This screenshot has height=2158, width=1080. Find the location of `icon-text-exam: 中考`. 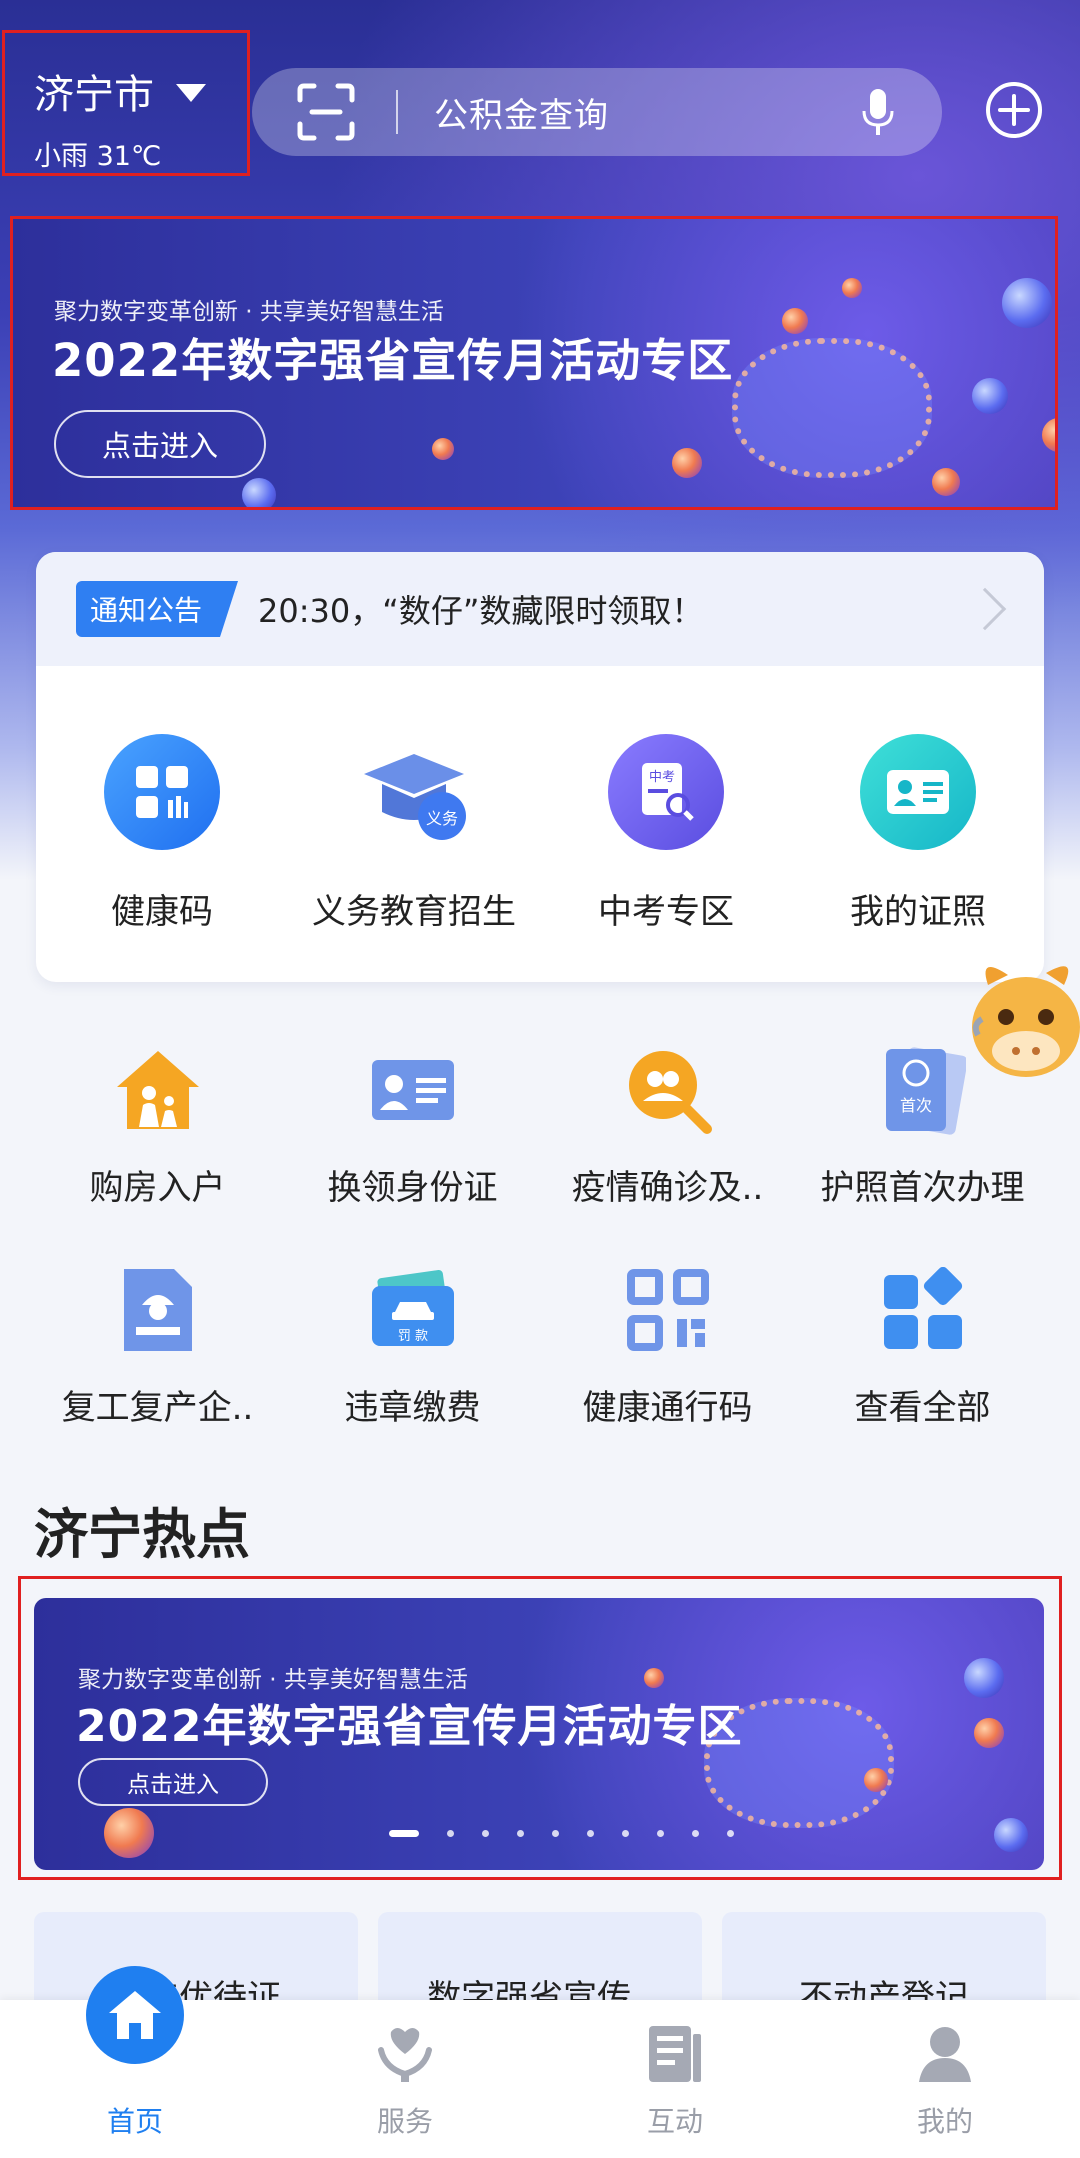

icon-text-exam: 中考 is located at coordinates (662, 777).